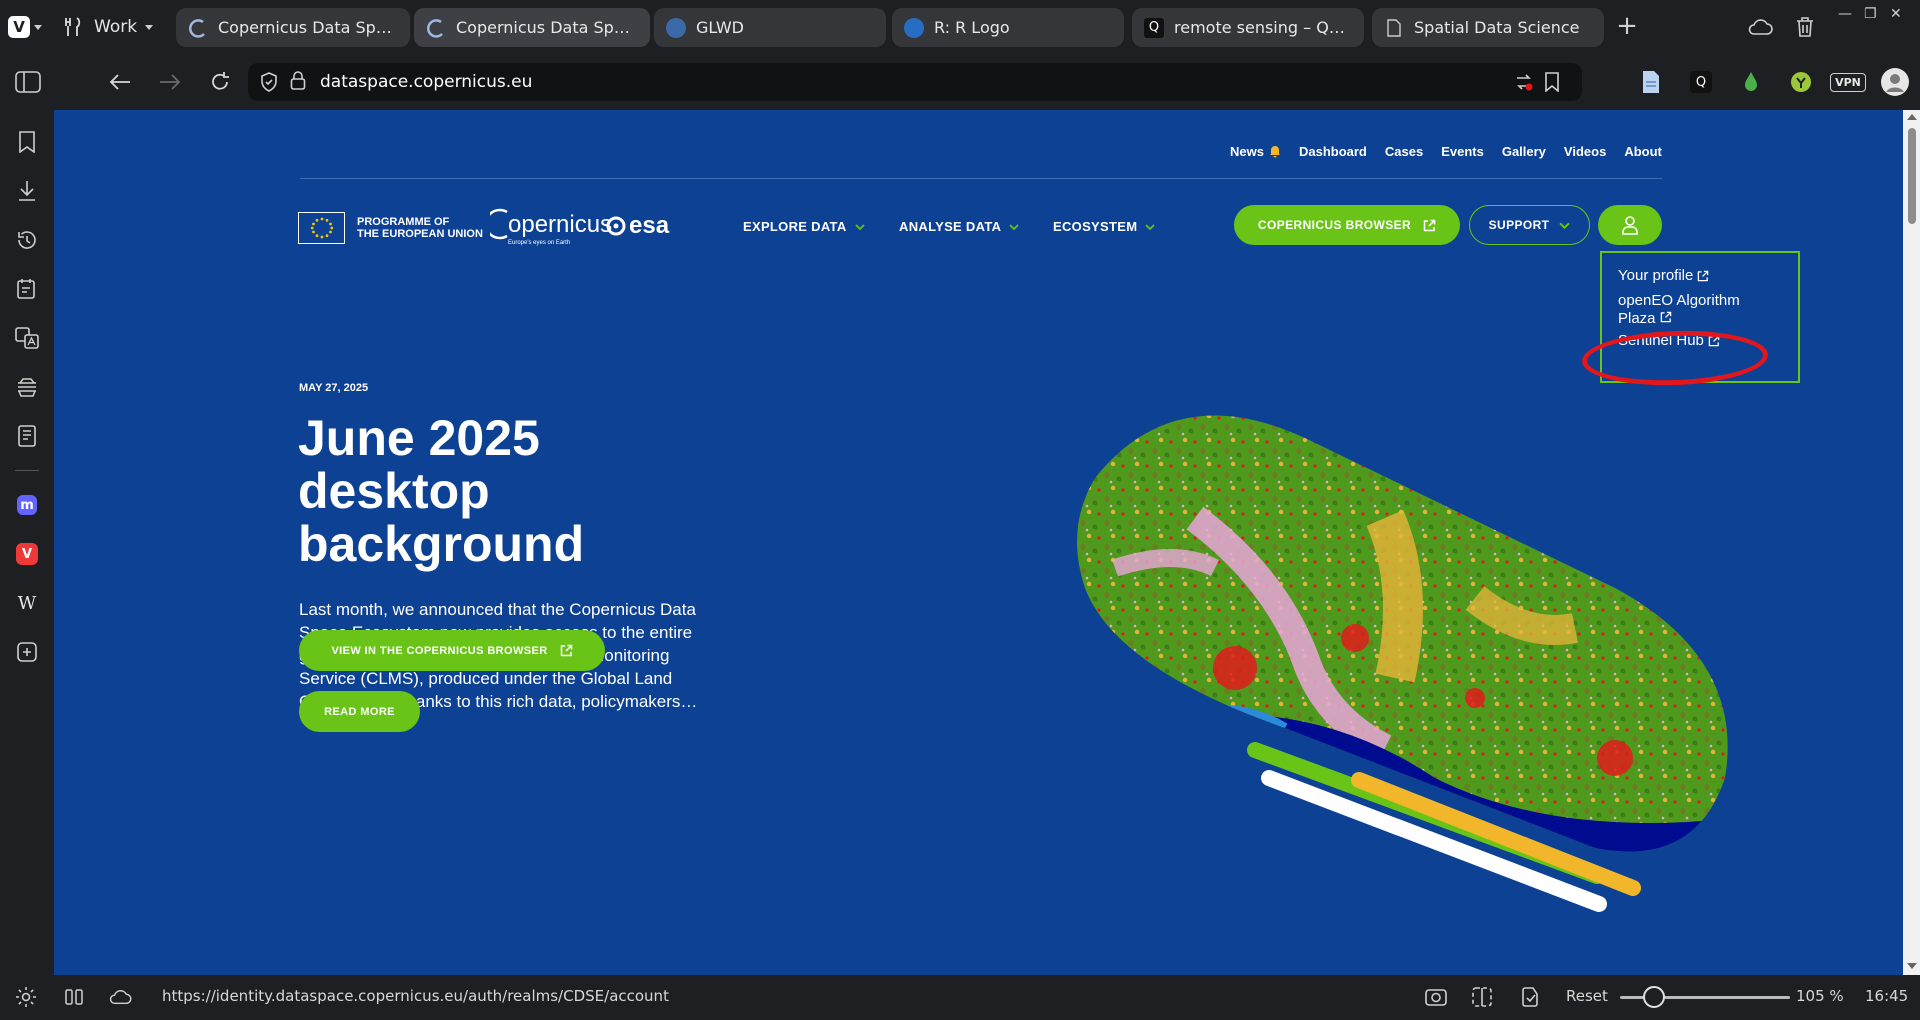  What do you see at coordinates (499, 224) in the screenshot?
I see `copernicus-c-icon` at bounding box center [499, 224].